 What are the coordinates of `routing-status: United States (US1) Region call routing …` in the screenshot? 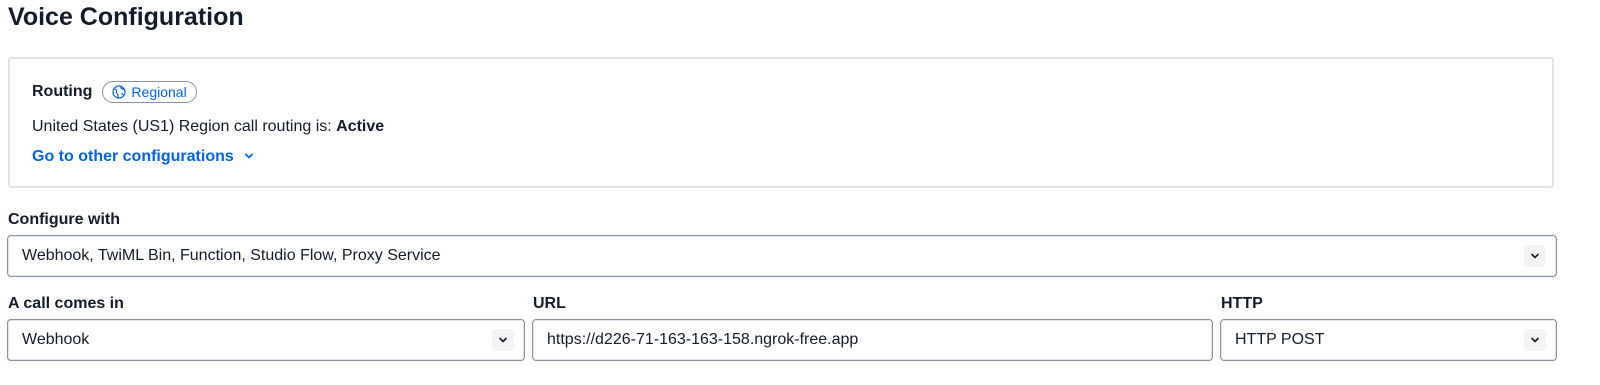 It's located at (208, 127).